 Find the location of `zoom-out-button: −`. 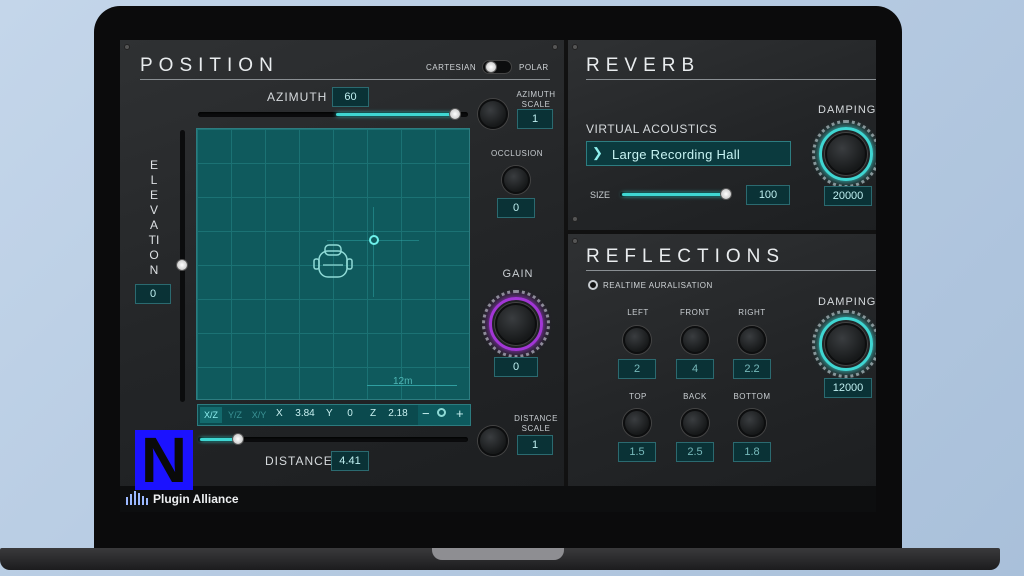

zoom-out-button: − is located at coordinates (426, 413).